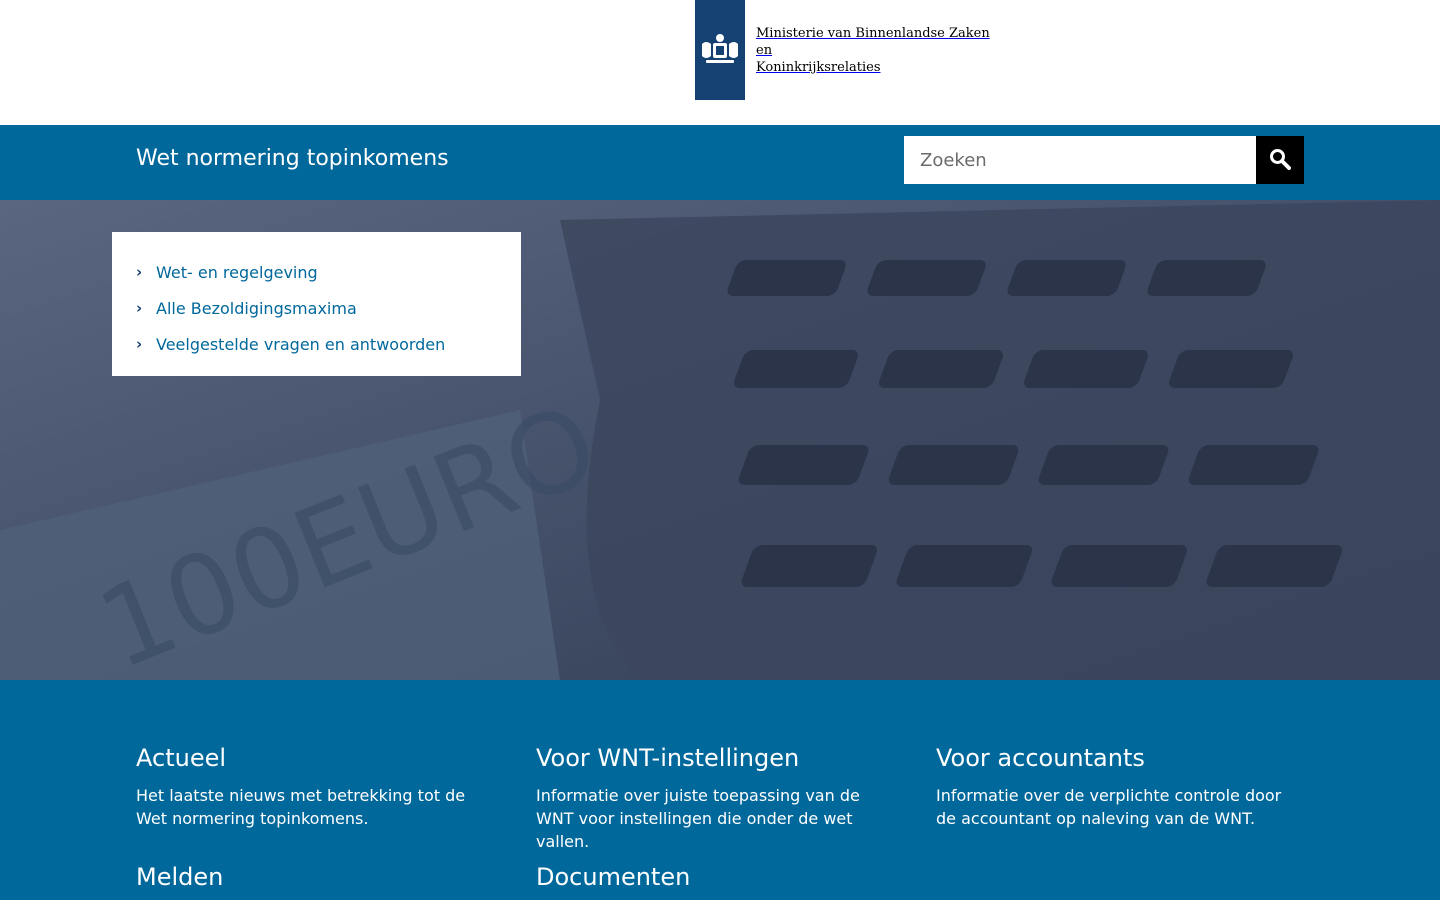 The image size is (1440, 900). I want to click on block-title: Voor WNT-instellingen, so click(716, 758).